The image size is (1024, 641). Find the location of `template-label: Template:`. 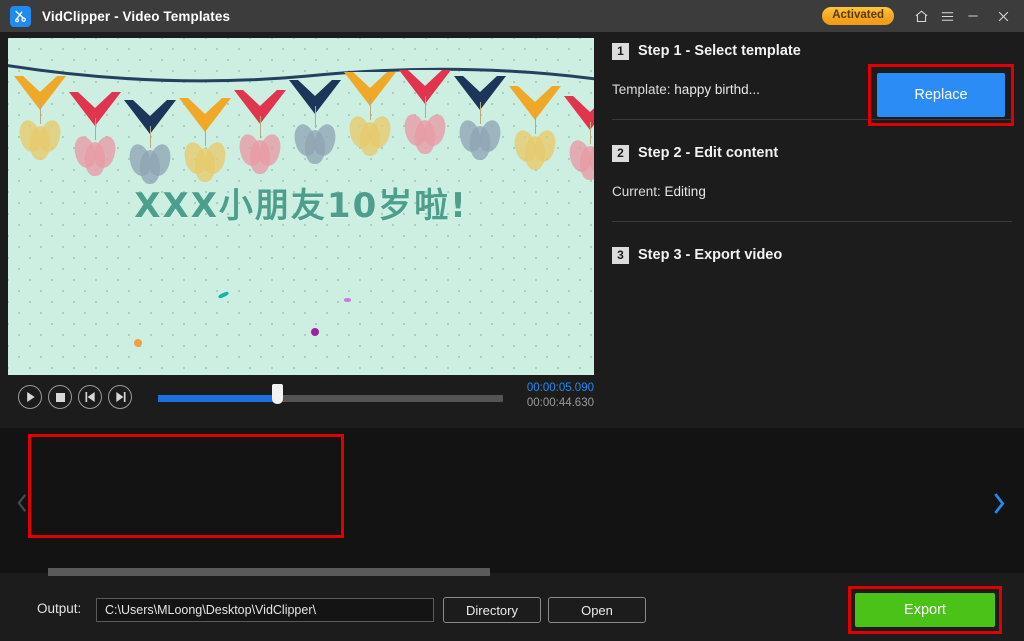

template-label: Template: is located at coordinates (641, 89).